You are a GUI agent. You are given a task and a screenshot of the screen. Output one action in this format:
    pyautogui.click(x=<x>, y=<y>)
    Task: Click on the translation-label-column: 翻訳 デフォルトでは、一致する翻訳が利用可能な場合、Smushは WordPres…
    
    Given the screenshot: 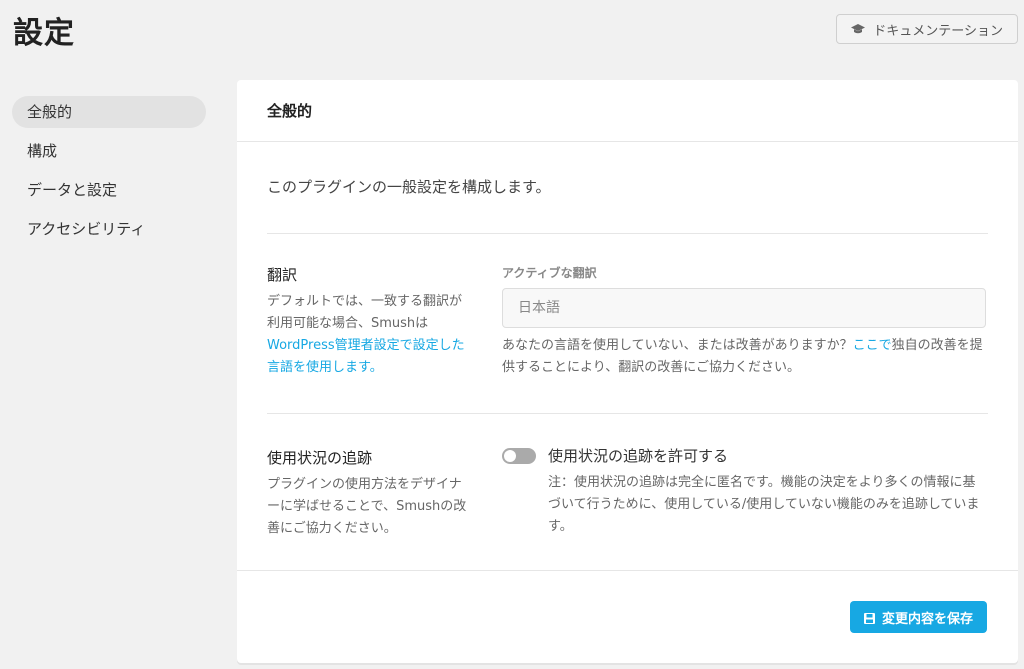 What is the action you would take?
    pyautogui.click(x=384, y=338)
    